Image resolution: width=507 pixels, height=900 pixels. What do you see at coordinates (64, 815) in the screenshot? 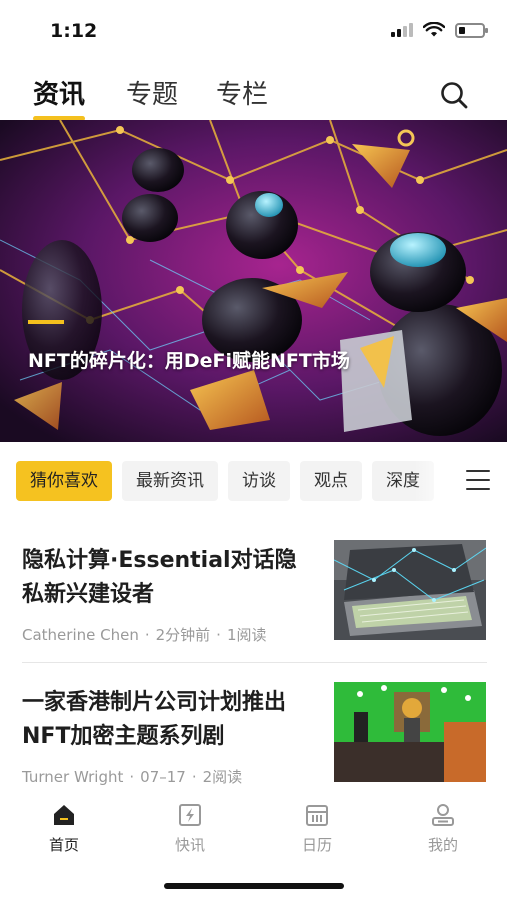
I see `home-icon` at bounding box center [64, 815].